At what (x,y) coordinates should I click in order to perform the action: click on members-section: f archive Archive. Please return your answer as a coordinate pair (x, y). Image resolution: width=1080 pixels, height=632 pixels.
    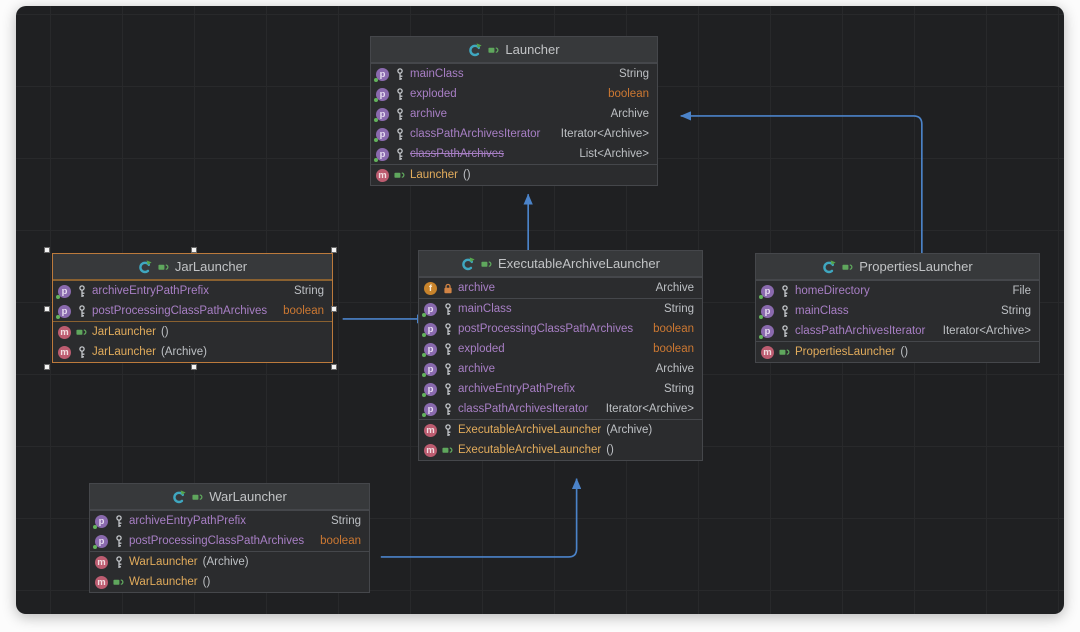
    Looking at the image, I should click on (560, 287).